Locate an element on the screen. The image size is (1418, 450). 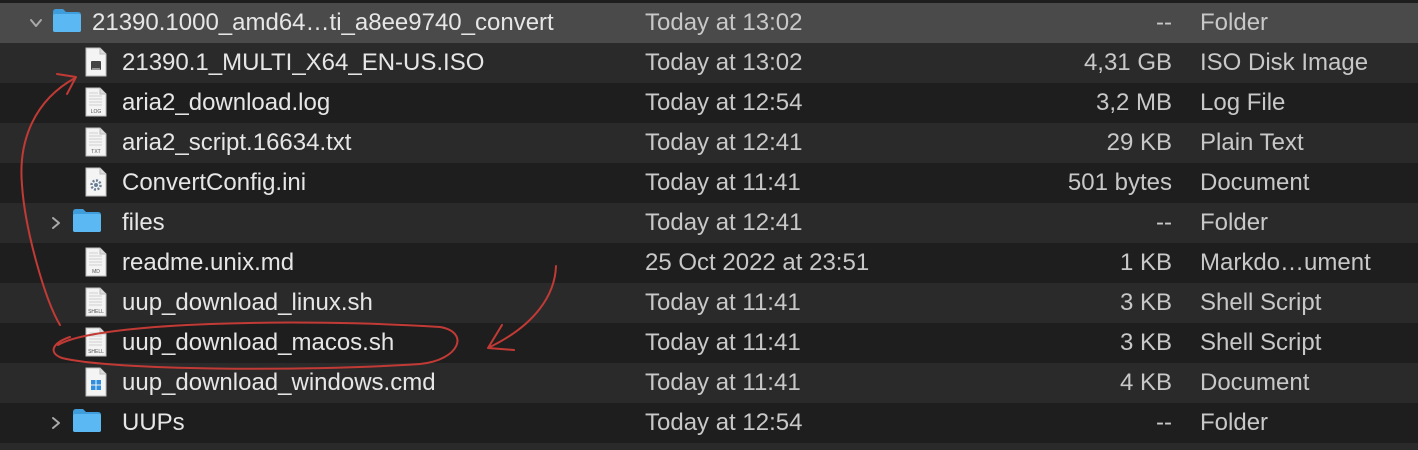
list-bottom-edge is located at coordinates (709, 446).